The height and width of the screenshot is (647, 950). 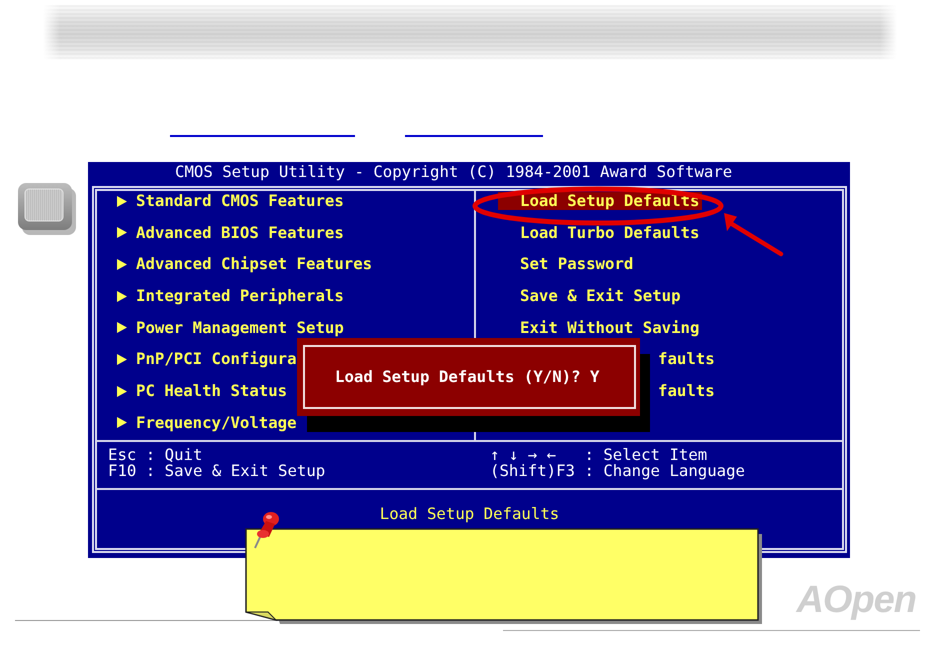 What do you see at coordinates (217, 471) in the screenshot?
I see `help-text: F10 : Save & Exit Setup` at bounding box center [217, 471].